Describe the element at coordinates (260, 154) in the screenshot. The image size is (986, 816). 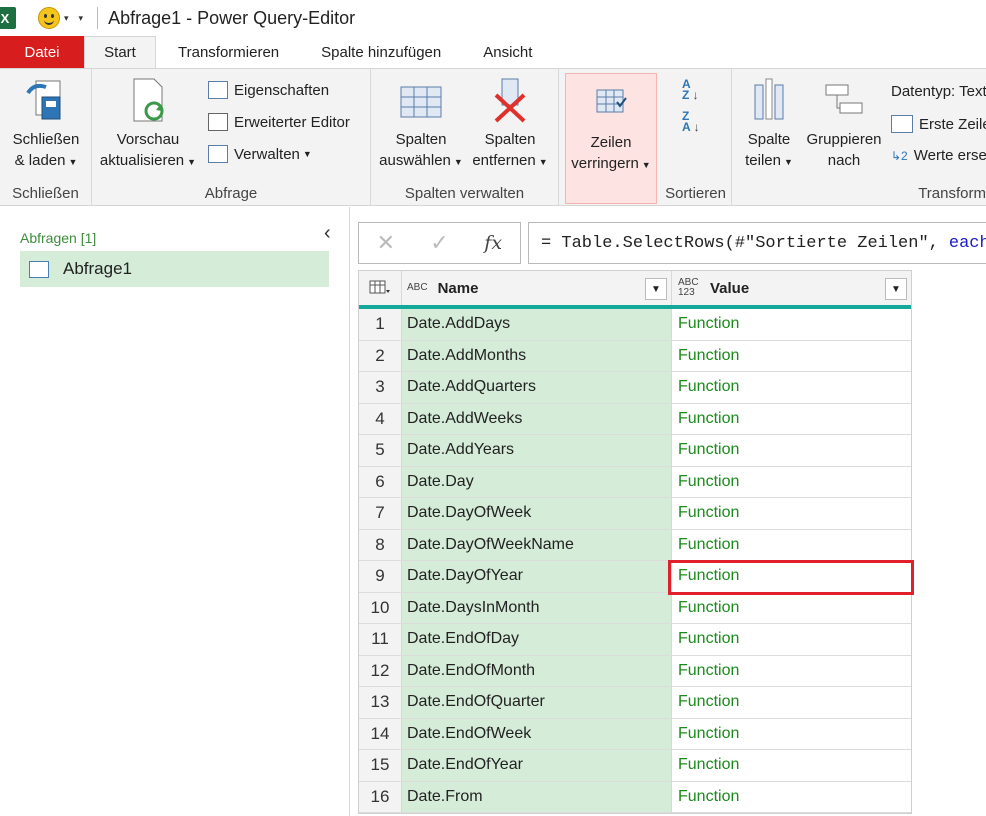
I see `manage-button: Verwalten ▼` at that location.